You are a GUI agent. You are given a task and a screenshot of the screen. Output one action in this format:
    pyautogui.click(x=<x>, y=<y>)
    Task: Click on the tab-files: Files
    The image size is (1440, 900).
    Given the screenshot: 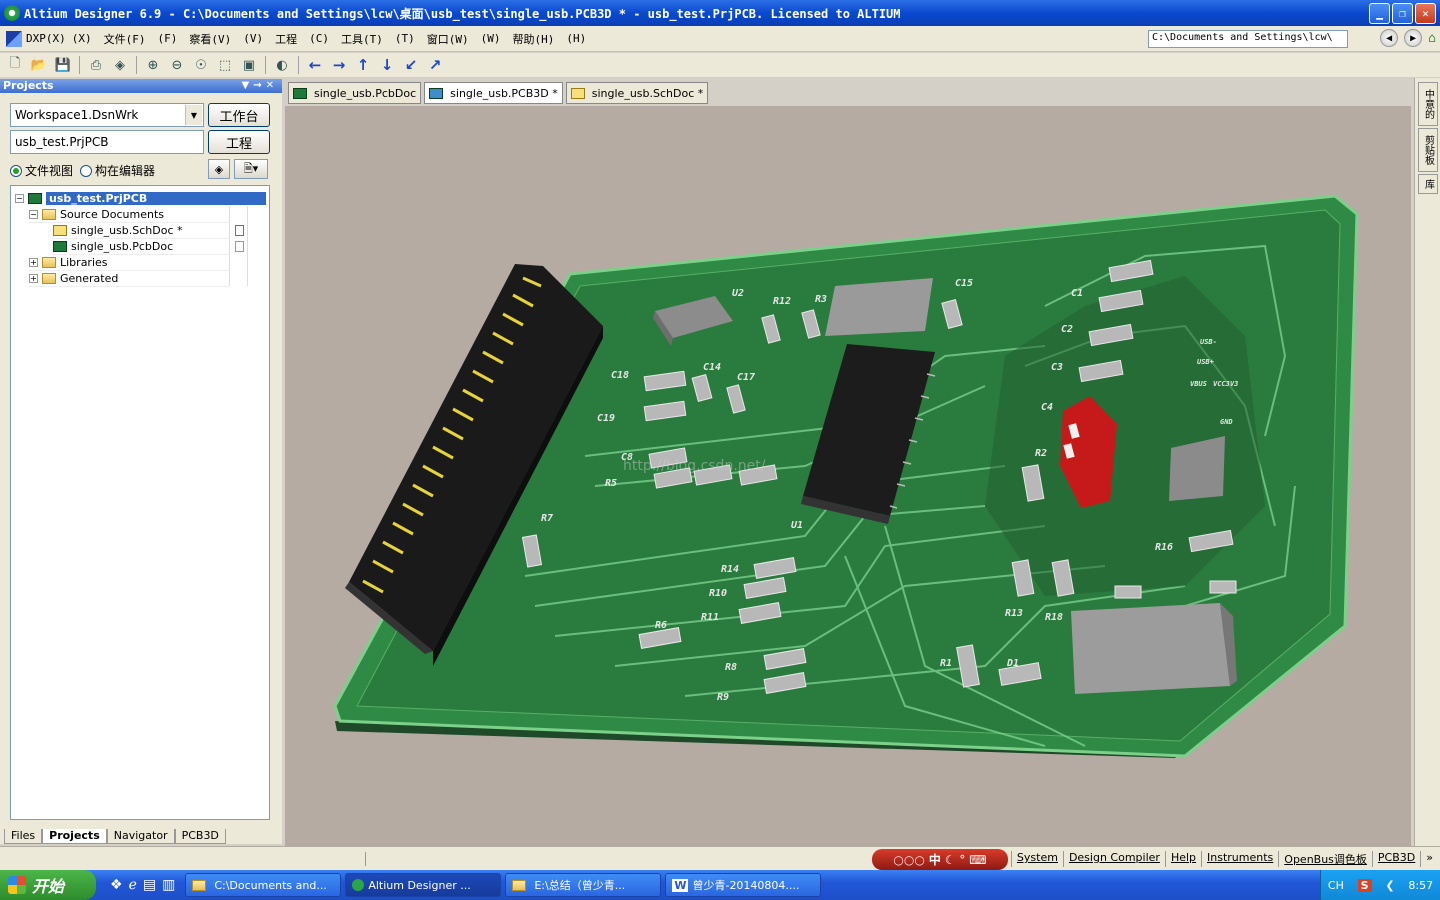 What is the action you would take?
    pyautogui.click(x=23, y=836)
    